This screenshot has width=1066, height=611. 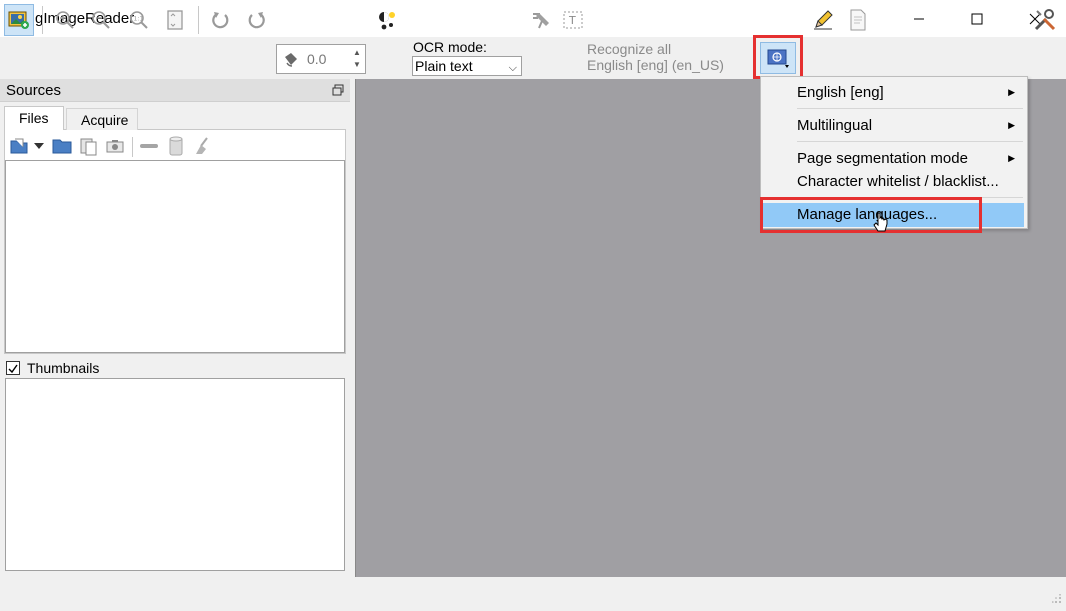 I want to click on svg-text: 1:1, so click(x=139, y=19).